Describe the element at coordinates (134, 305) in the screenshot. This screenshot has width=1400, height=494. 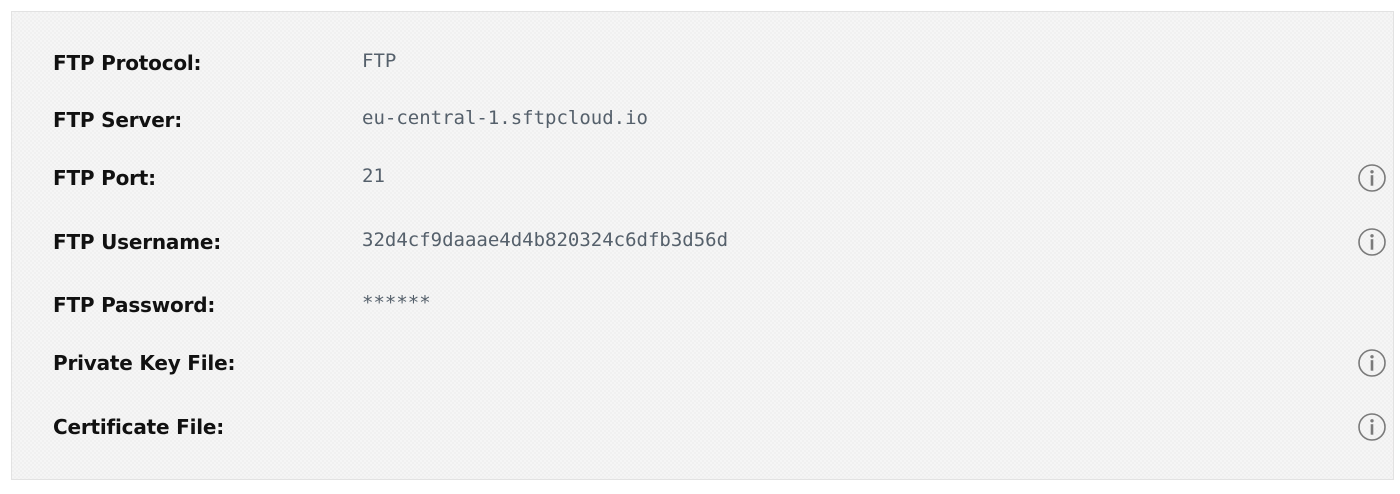
I see `ftp-password-label: FTP Password:` at that location.